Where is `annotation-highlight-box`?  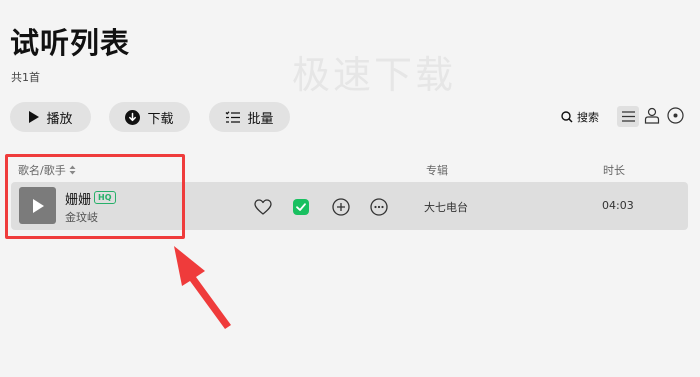
annotation-highlight-box is located at coordinates (95, 196).